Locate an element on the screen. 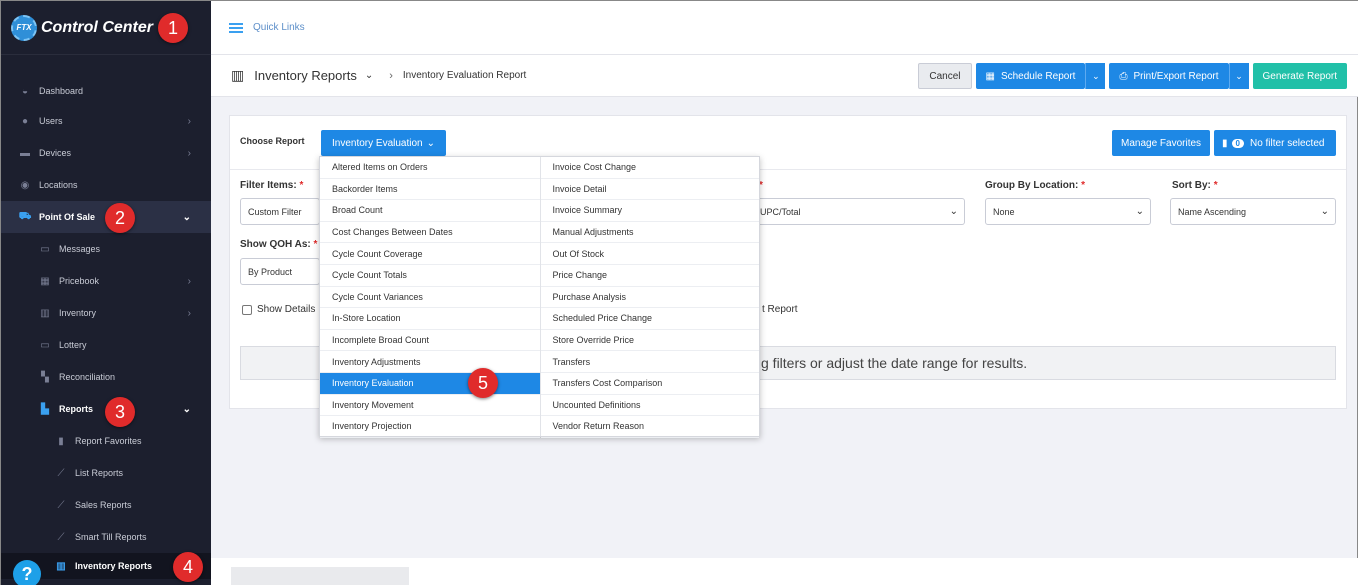 This screenshot has height=585, width=1358. dropdown-item: Manual Adjustments is located at coordinates (649, 233).